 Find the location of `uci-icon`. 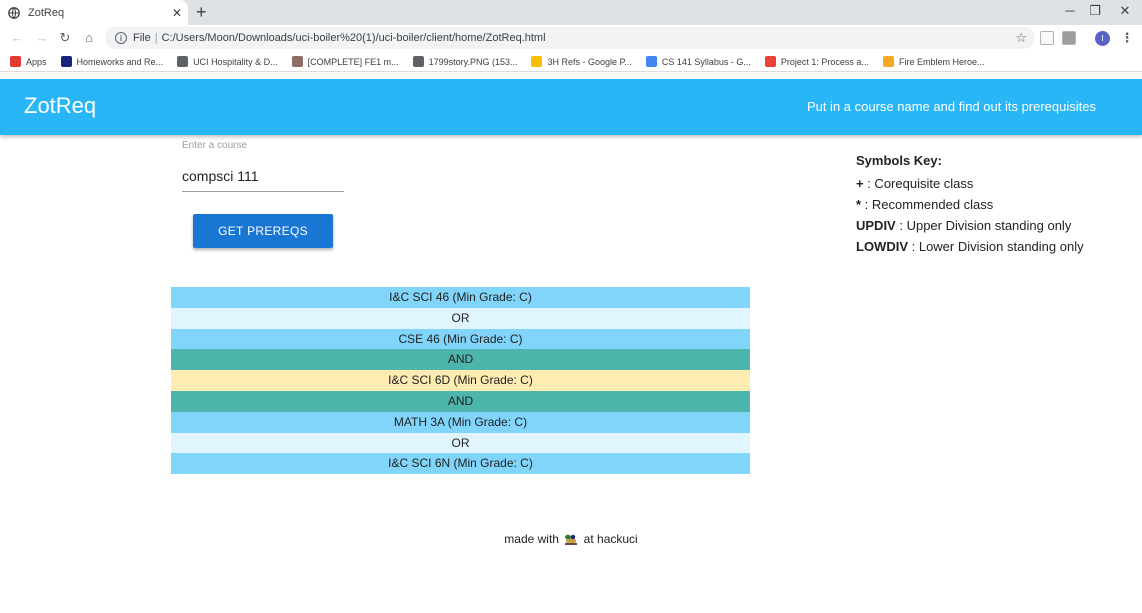

uci-icon is located at coordinates (66, 61).